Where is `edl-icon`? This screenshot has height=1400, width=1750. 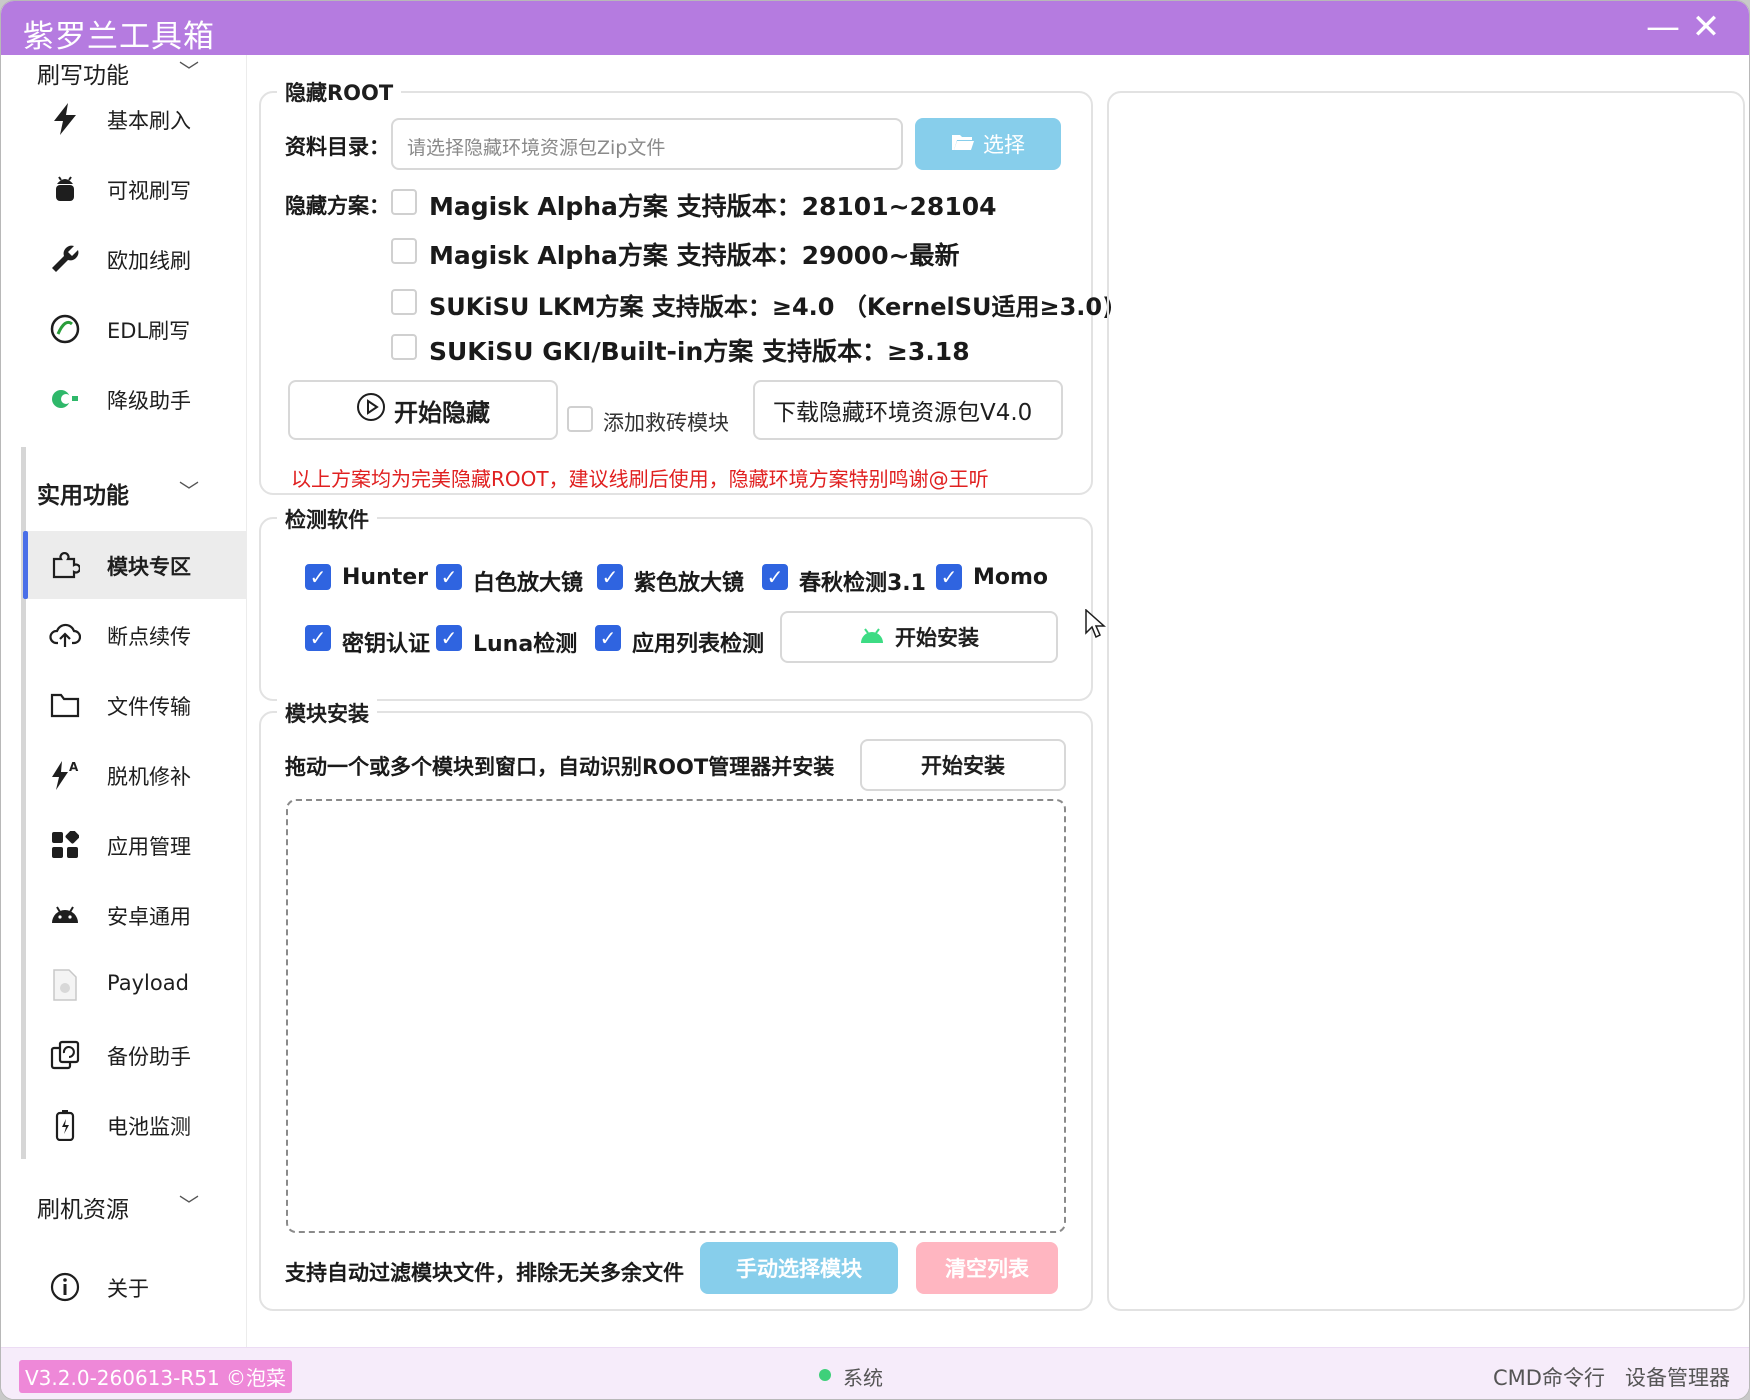
edl-icon is located at coordinates (65, 329).